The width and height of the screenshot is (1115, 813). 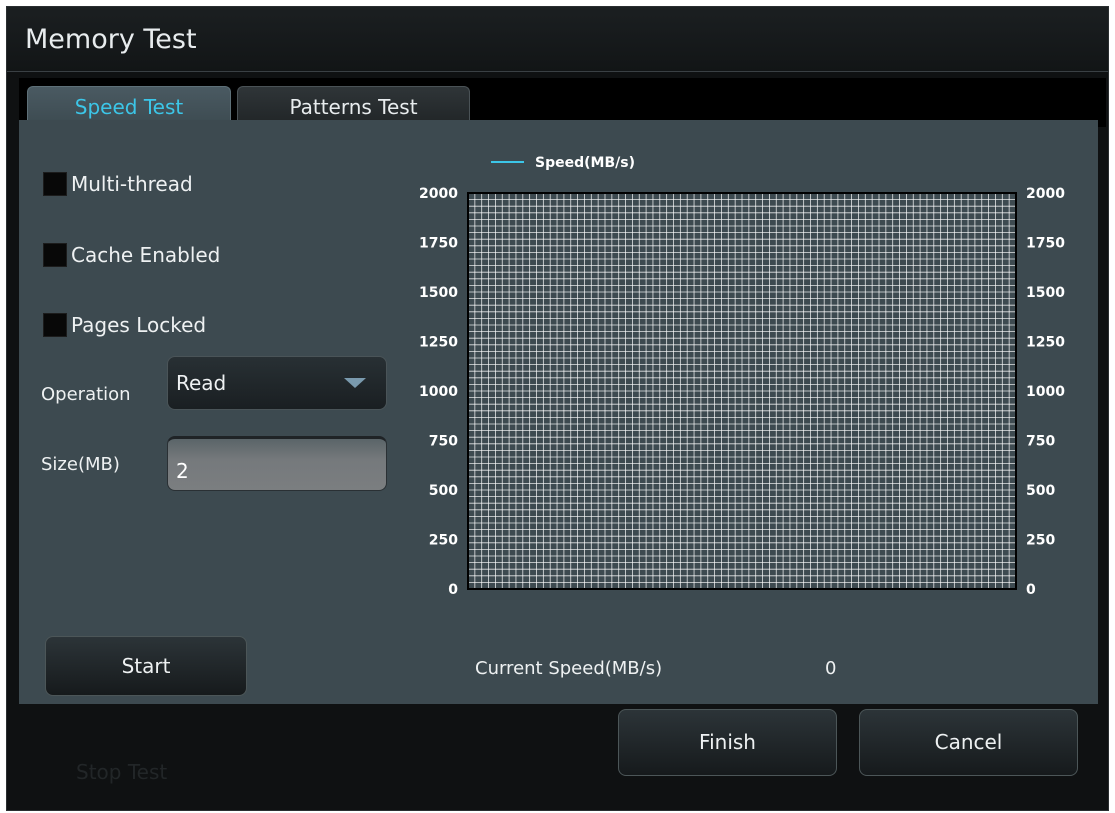 What do you see at coordinates (1045, 343) in the screenshot?
I see `y2-tick-label: 1250` at bounding box center [1045, 343].